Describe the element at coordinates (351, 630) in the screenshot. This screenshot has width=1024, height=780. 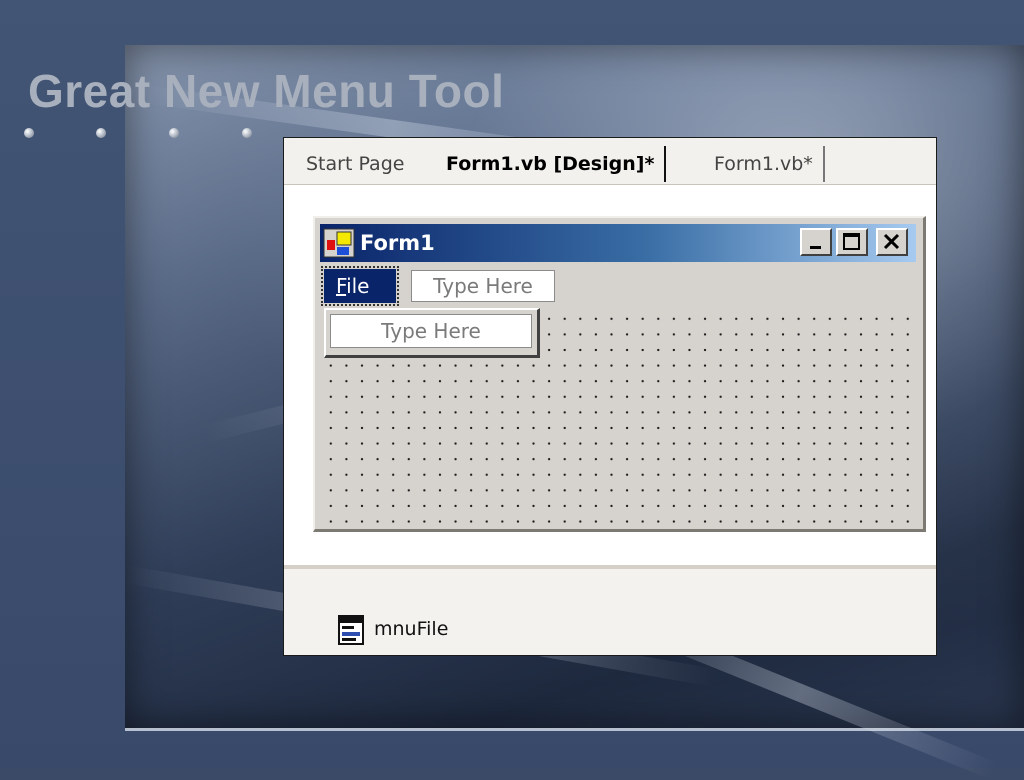
I see `menu-component-icon` at that location.